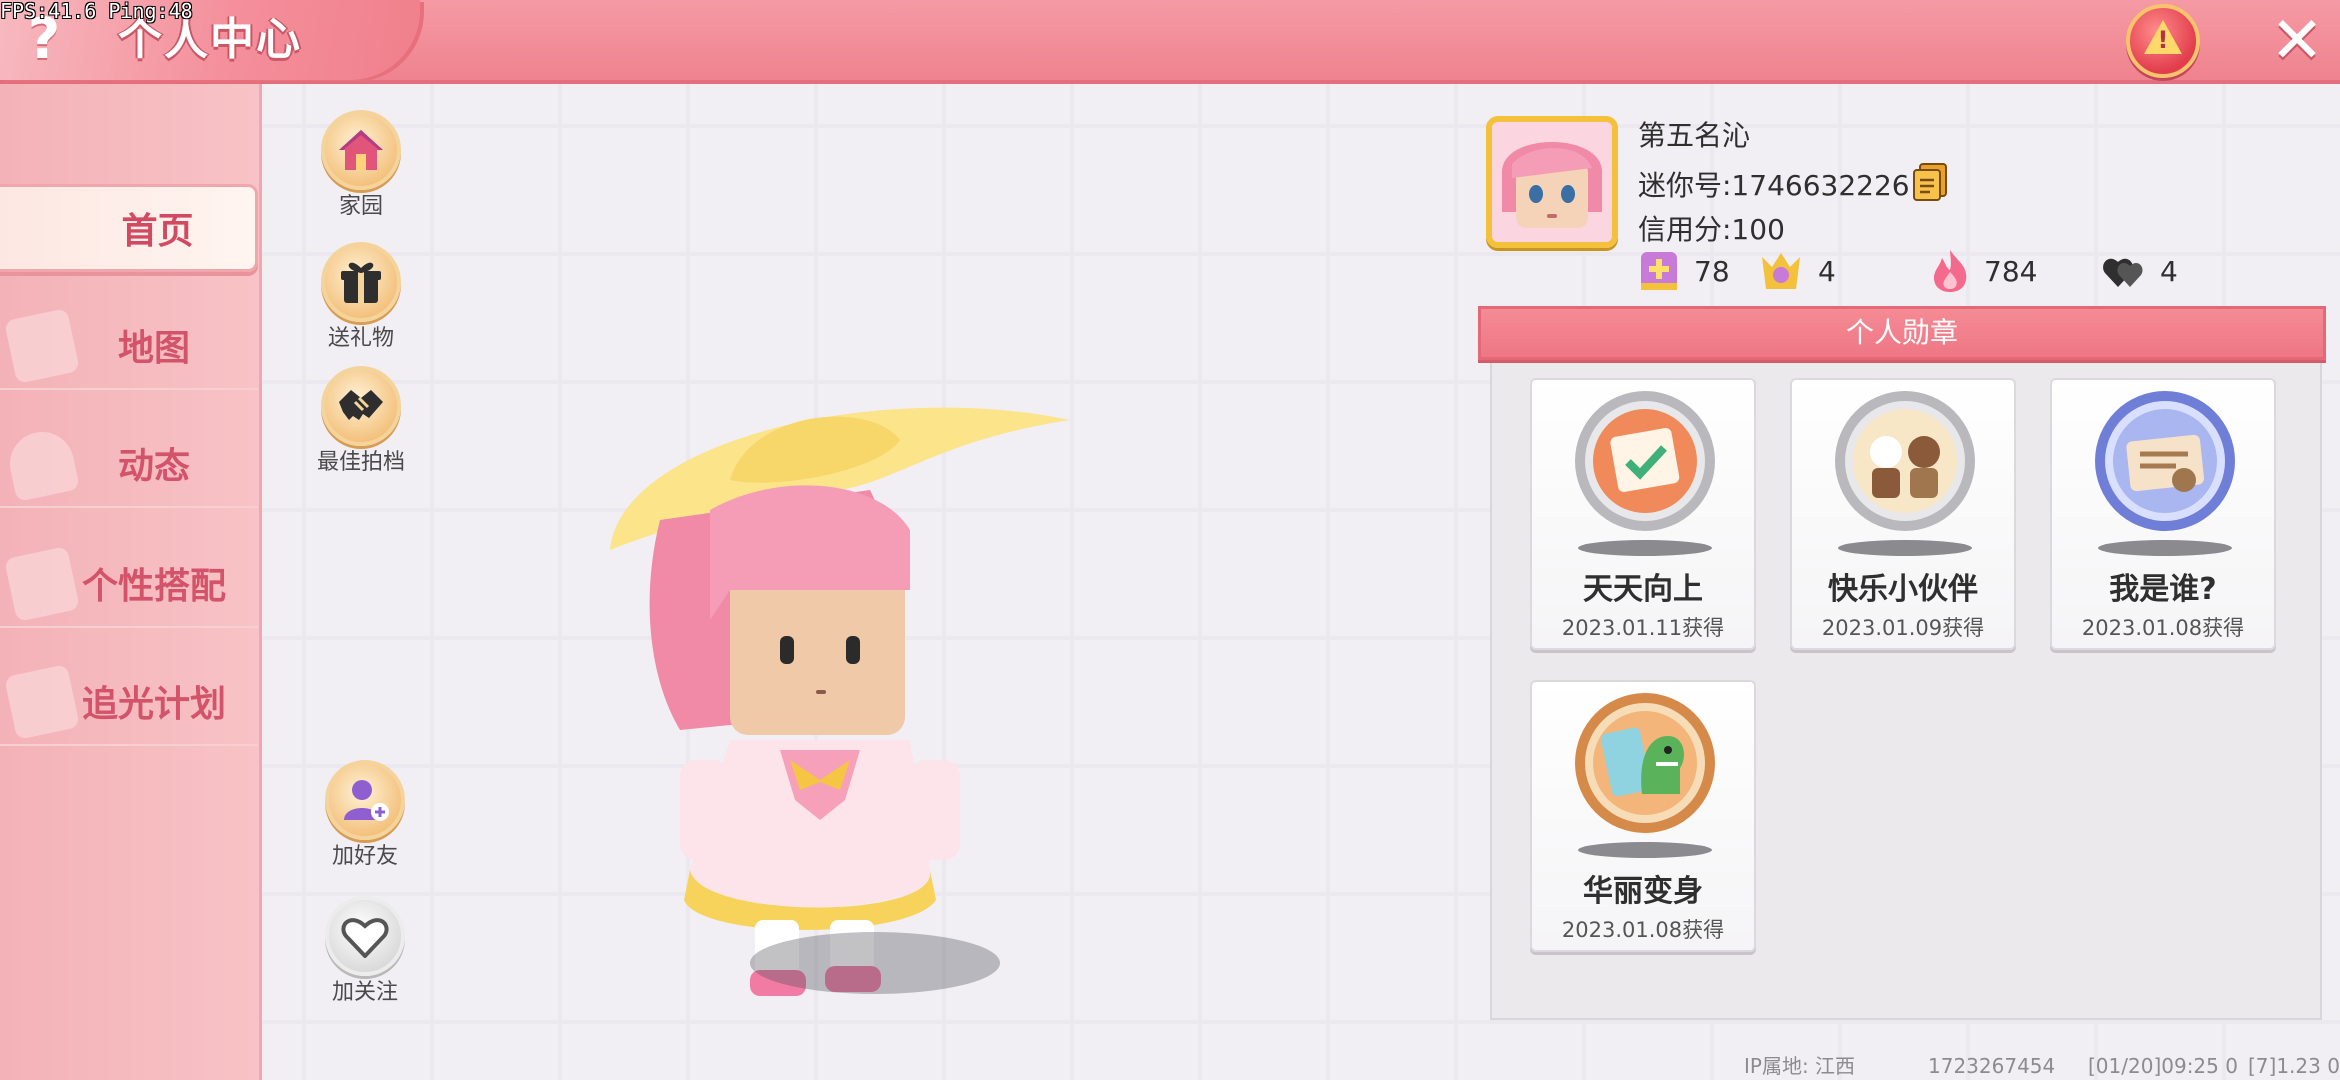 The height and width of the screenshot is (1080, 2340). Describe the element at coordinates (1645, 763) in the screenshot. I see `dino-medal-icon` at that location.